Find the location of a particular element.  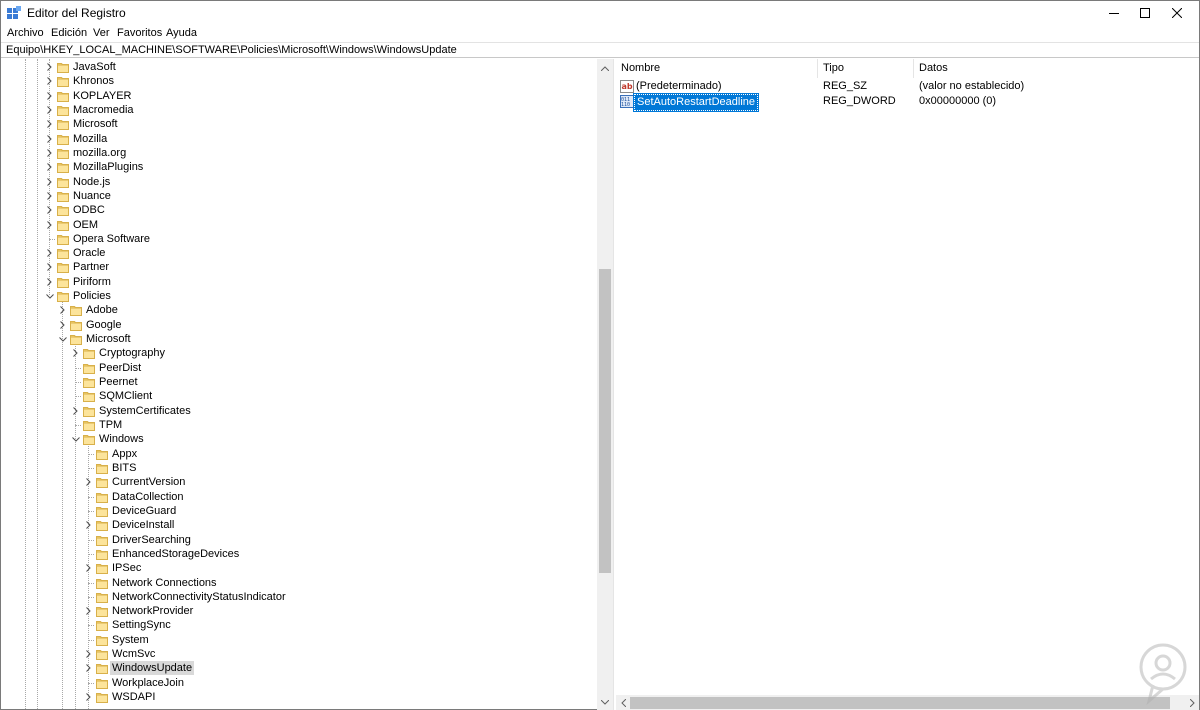

tree-node: WcmSvc is located at coordinates (299, 654).